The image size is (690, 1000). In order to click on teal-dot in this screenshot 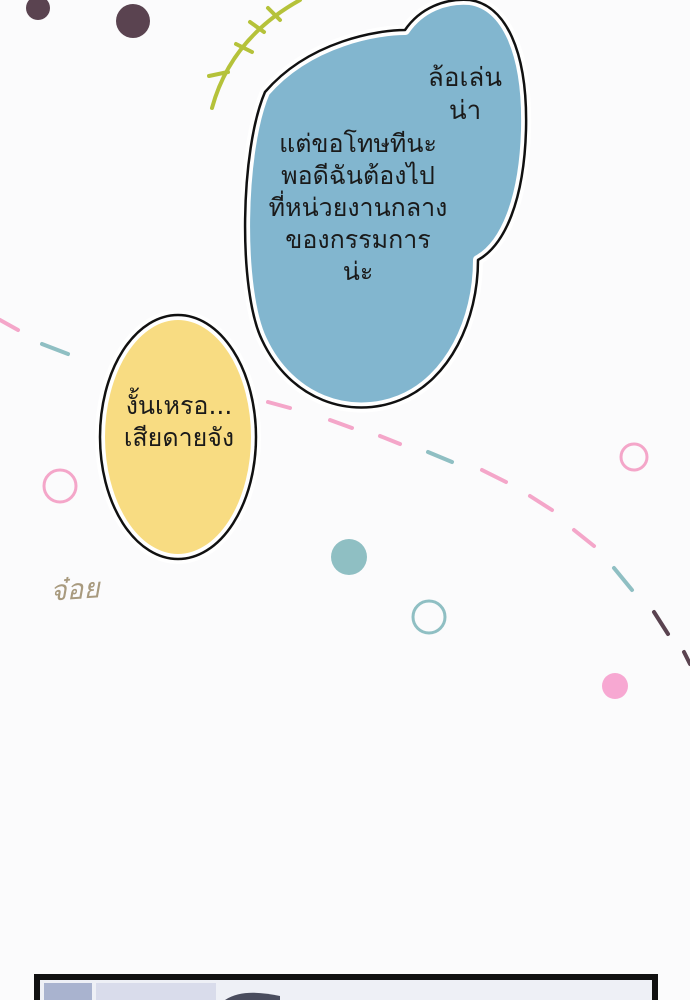, I will do `click(349, 557)`.